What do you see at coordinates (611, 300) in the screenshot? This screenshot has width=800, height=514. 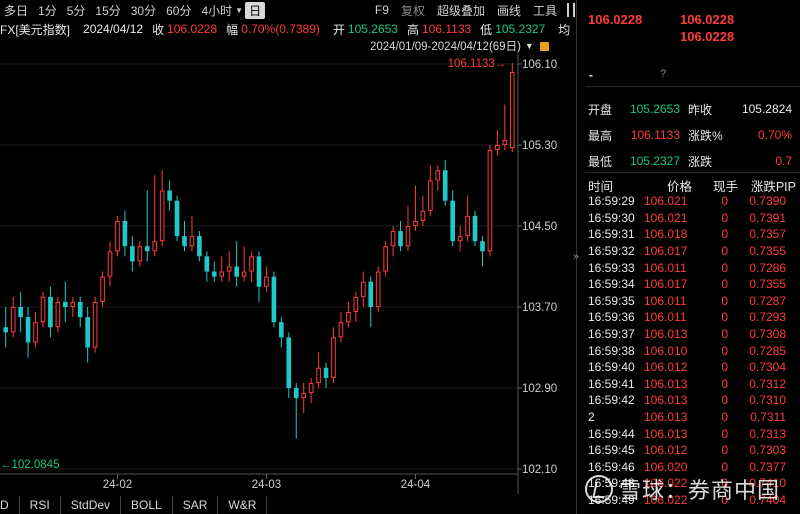 I see `tick-time: 16:59:35` at bounding box center [611, 300].